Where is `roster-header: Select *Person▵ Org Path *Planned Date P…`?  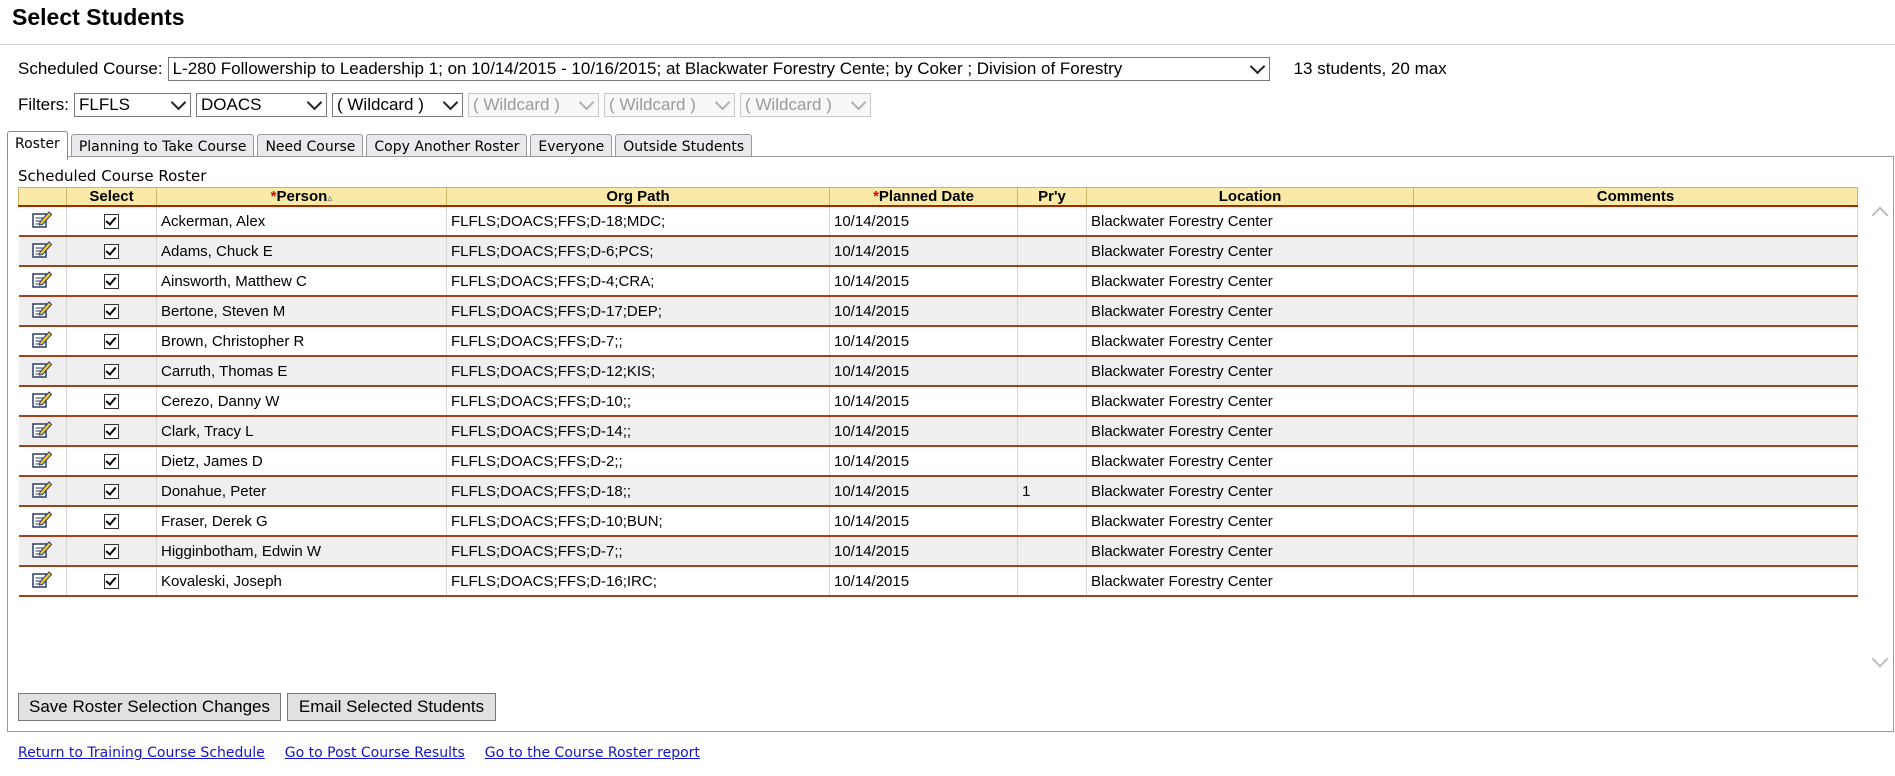 roster-header: Select *Person▵ Org Path *Planned Date P… is located at coordinates (938, 197).